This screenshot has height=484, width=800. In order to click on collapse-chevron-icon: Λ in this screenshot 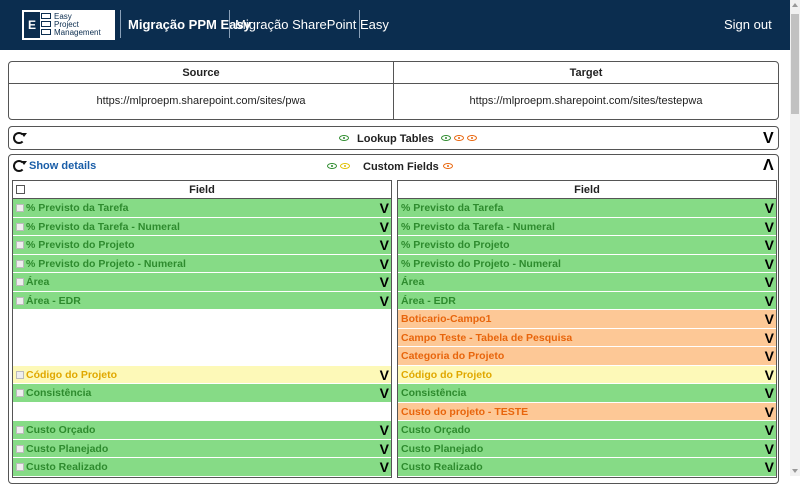, I will do `click(768, 166)`.